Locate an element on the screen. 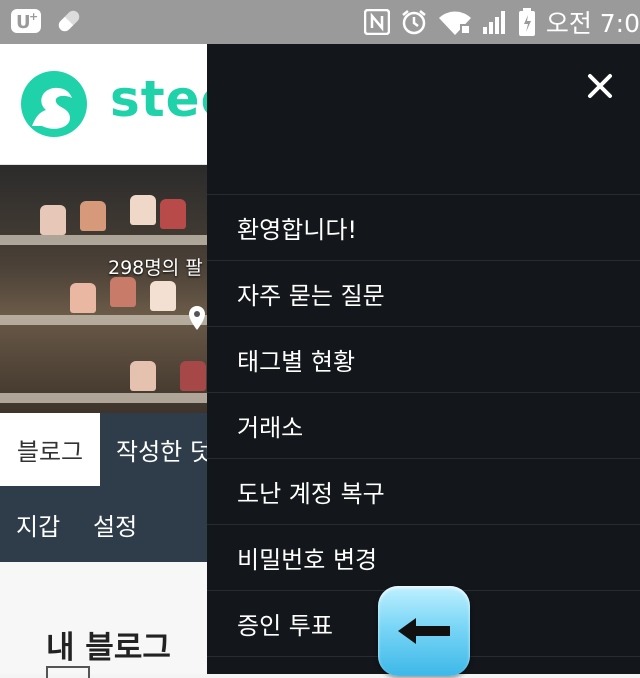 The image size is (640, 678). menu-item-faq: 자주 묻는 질문 is located at coordinates (423, 294).